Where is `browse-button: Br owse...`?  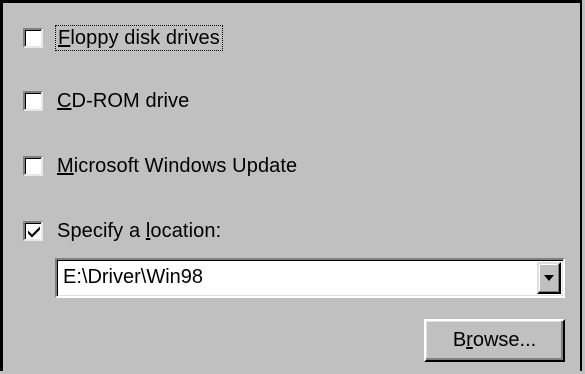
browse-button: Br owse... is located at coordinates (494, 340).